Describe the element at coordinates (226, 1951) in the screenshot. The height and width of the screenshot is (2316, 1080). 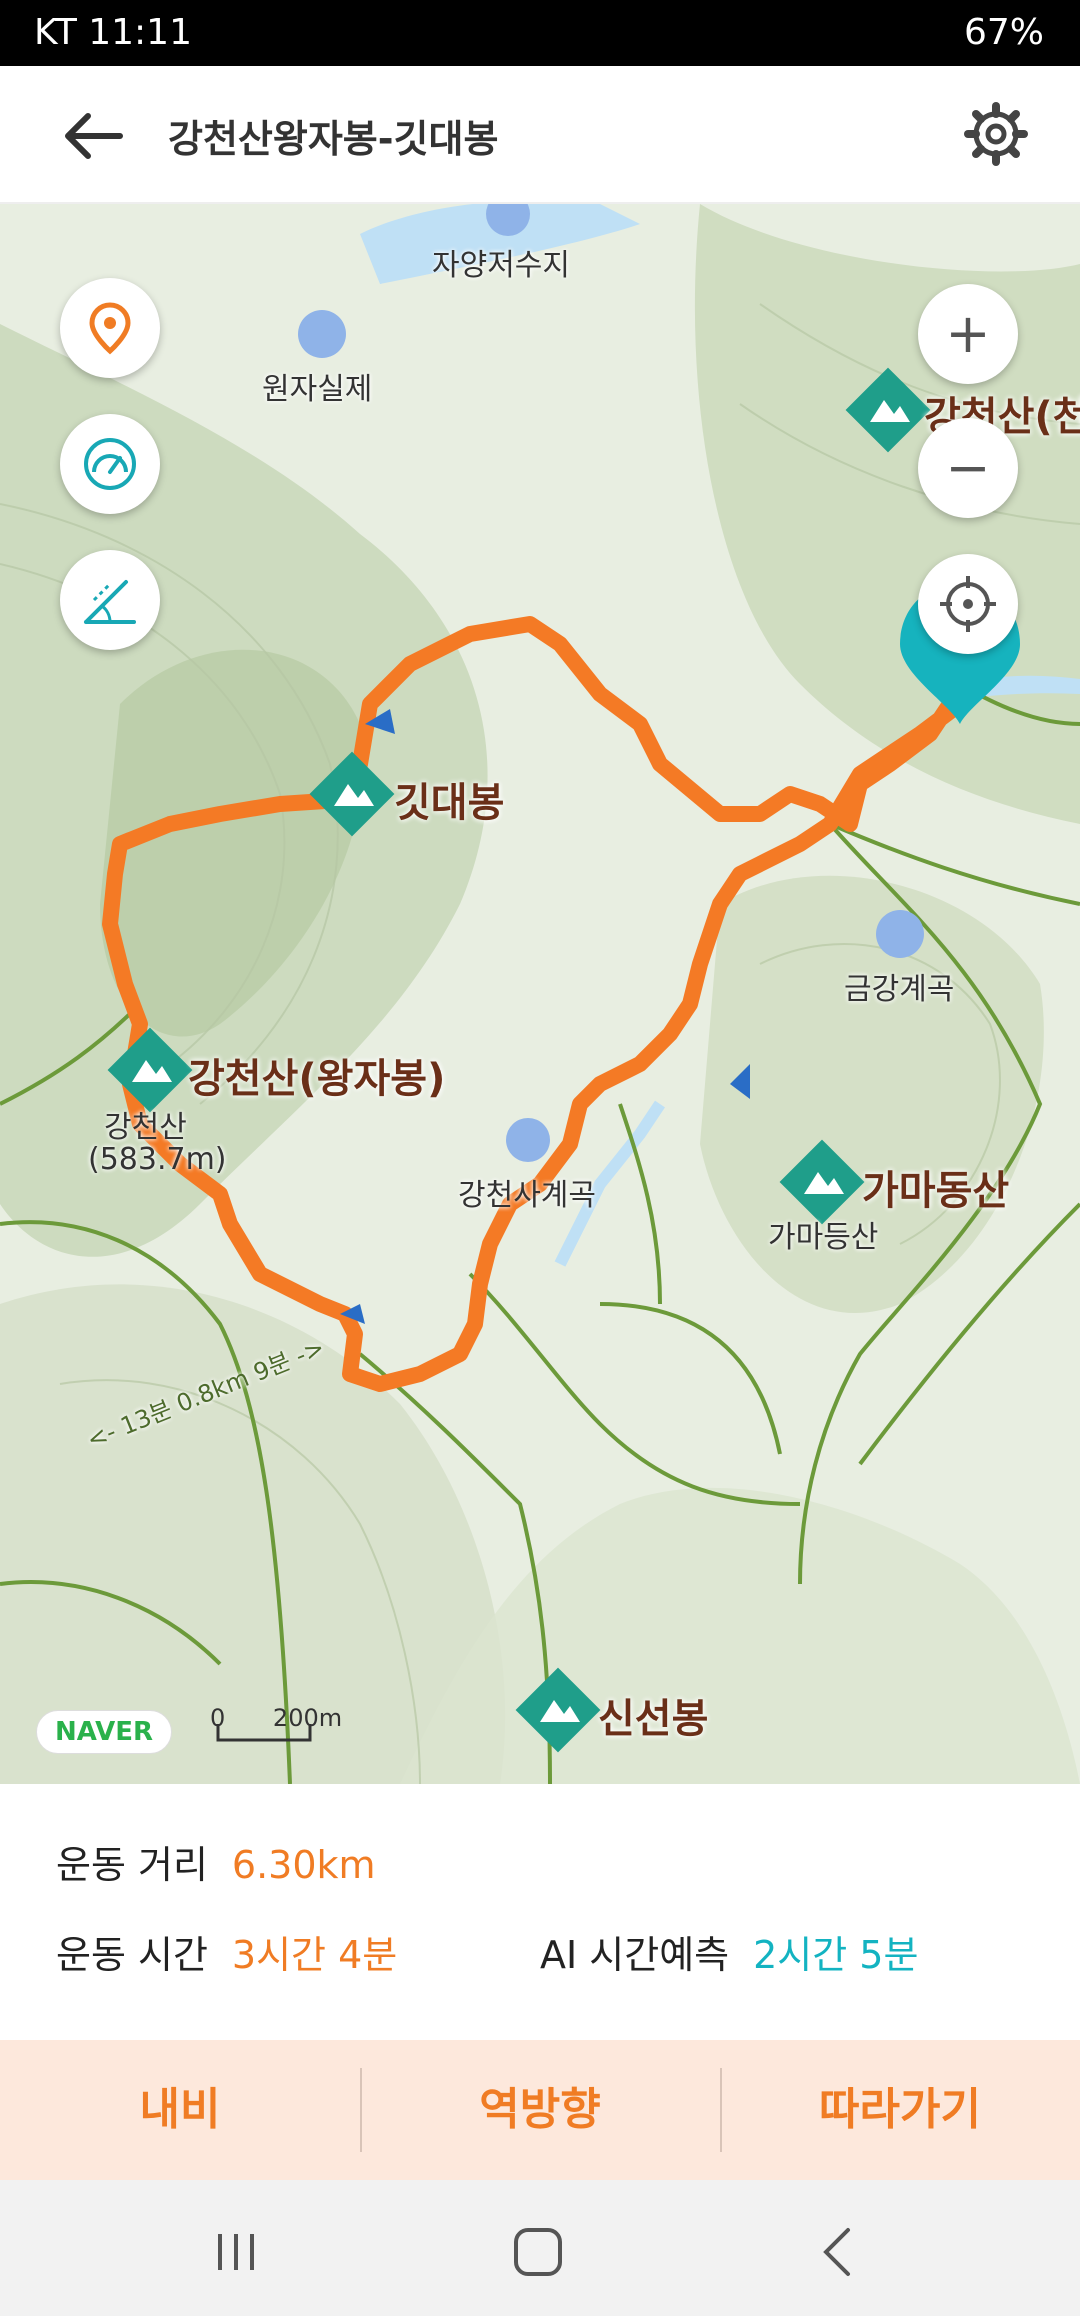
I see `time-row: 운동 시간 3시간 4분` at that location.